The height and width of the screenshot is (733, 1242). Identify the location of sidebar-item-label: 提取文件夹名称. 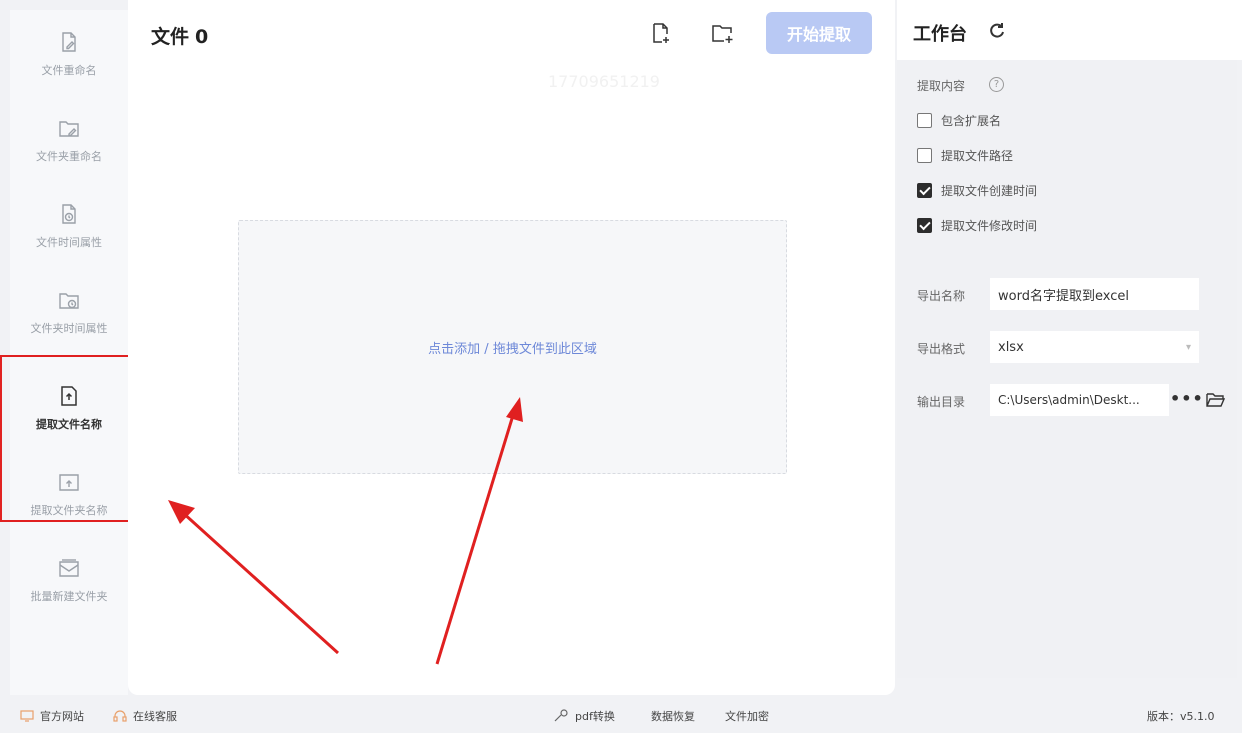
(69, 510).